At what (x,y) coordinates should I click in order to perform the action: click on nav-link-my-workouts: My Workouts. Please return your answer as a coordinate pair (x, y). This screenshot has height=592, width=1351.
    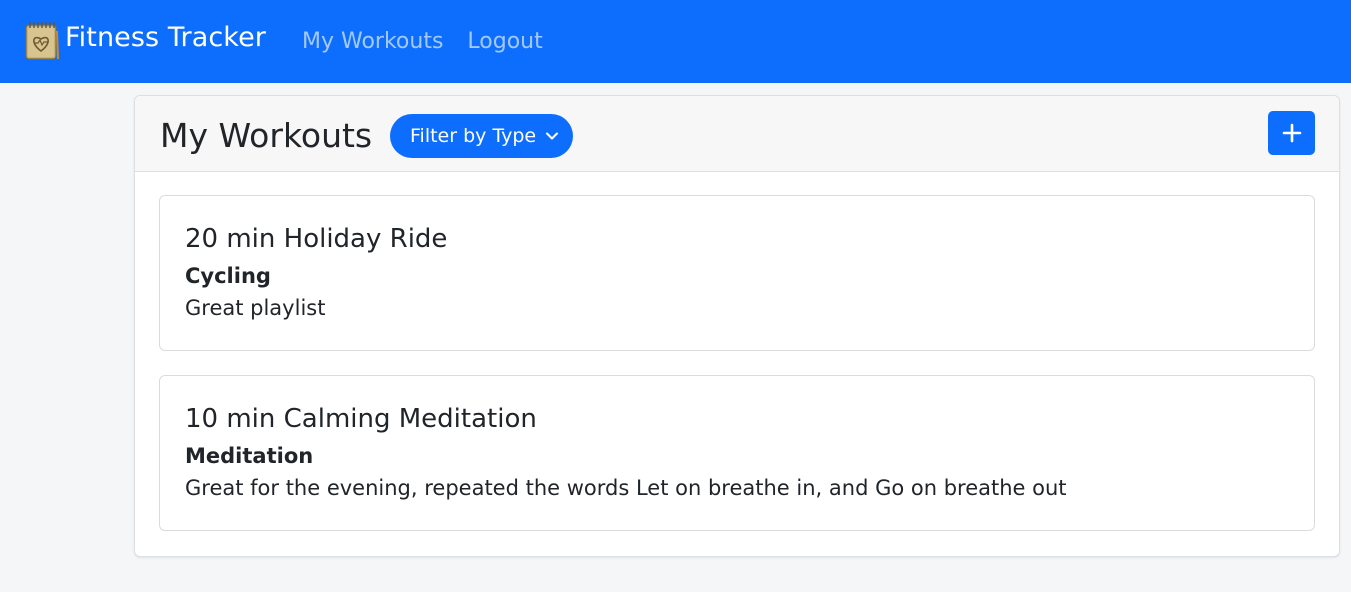
    Looking at the image, I should click on (372, 41).